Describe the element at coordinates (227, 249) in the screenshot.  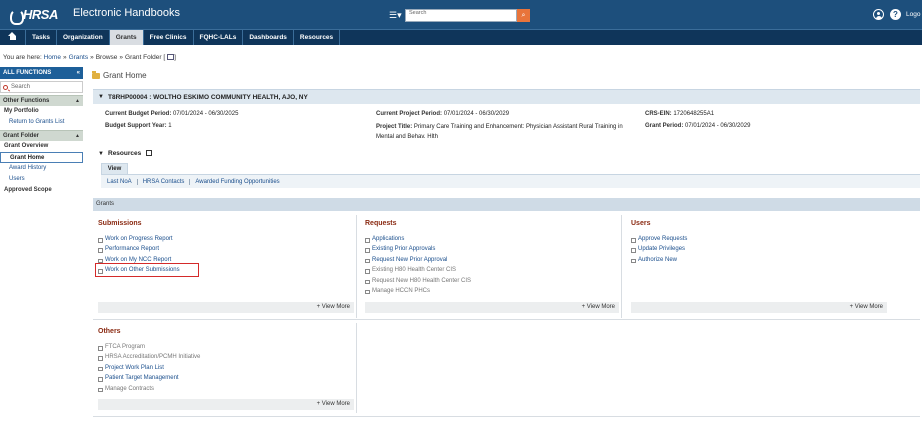
I see `link-performance-report: Performance Report` at that location.